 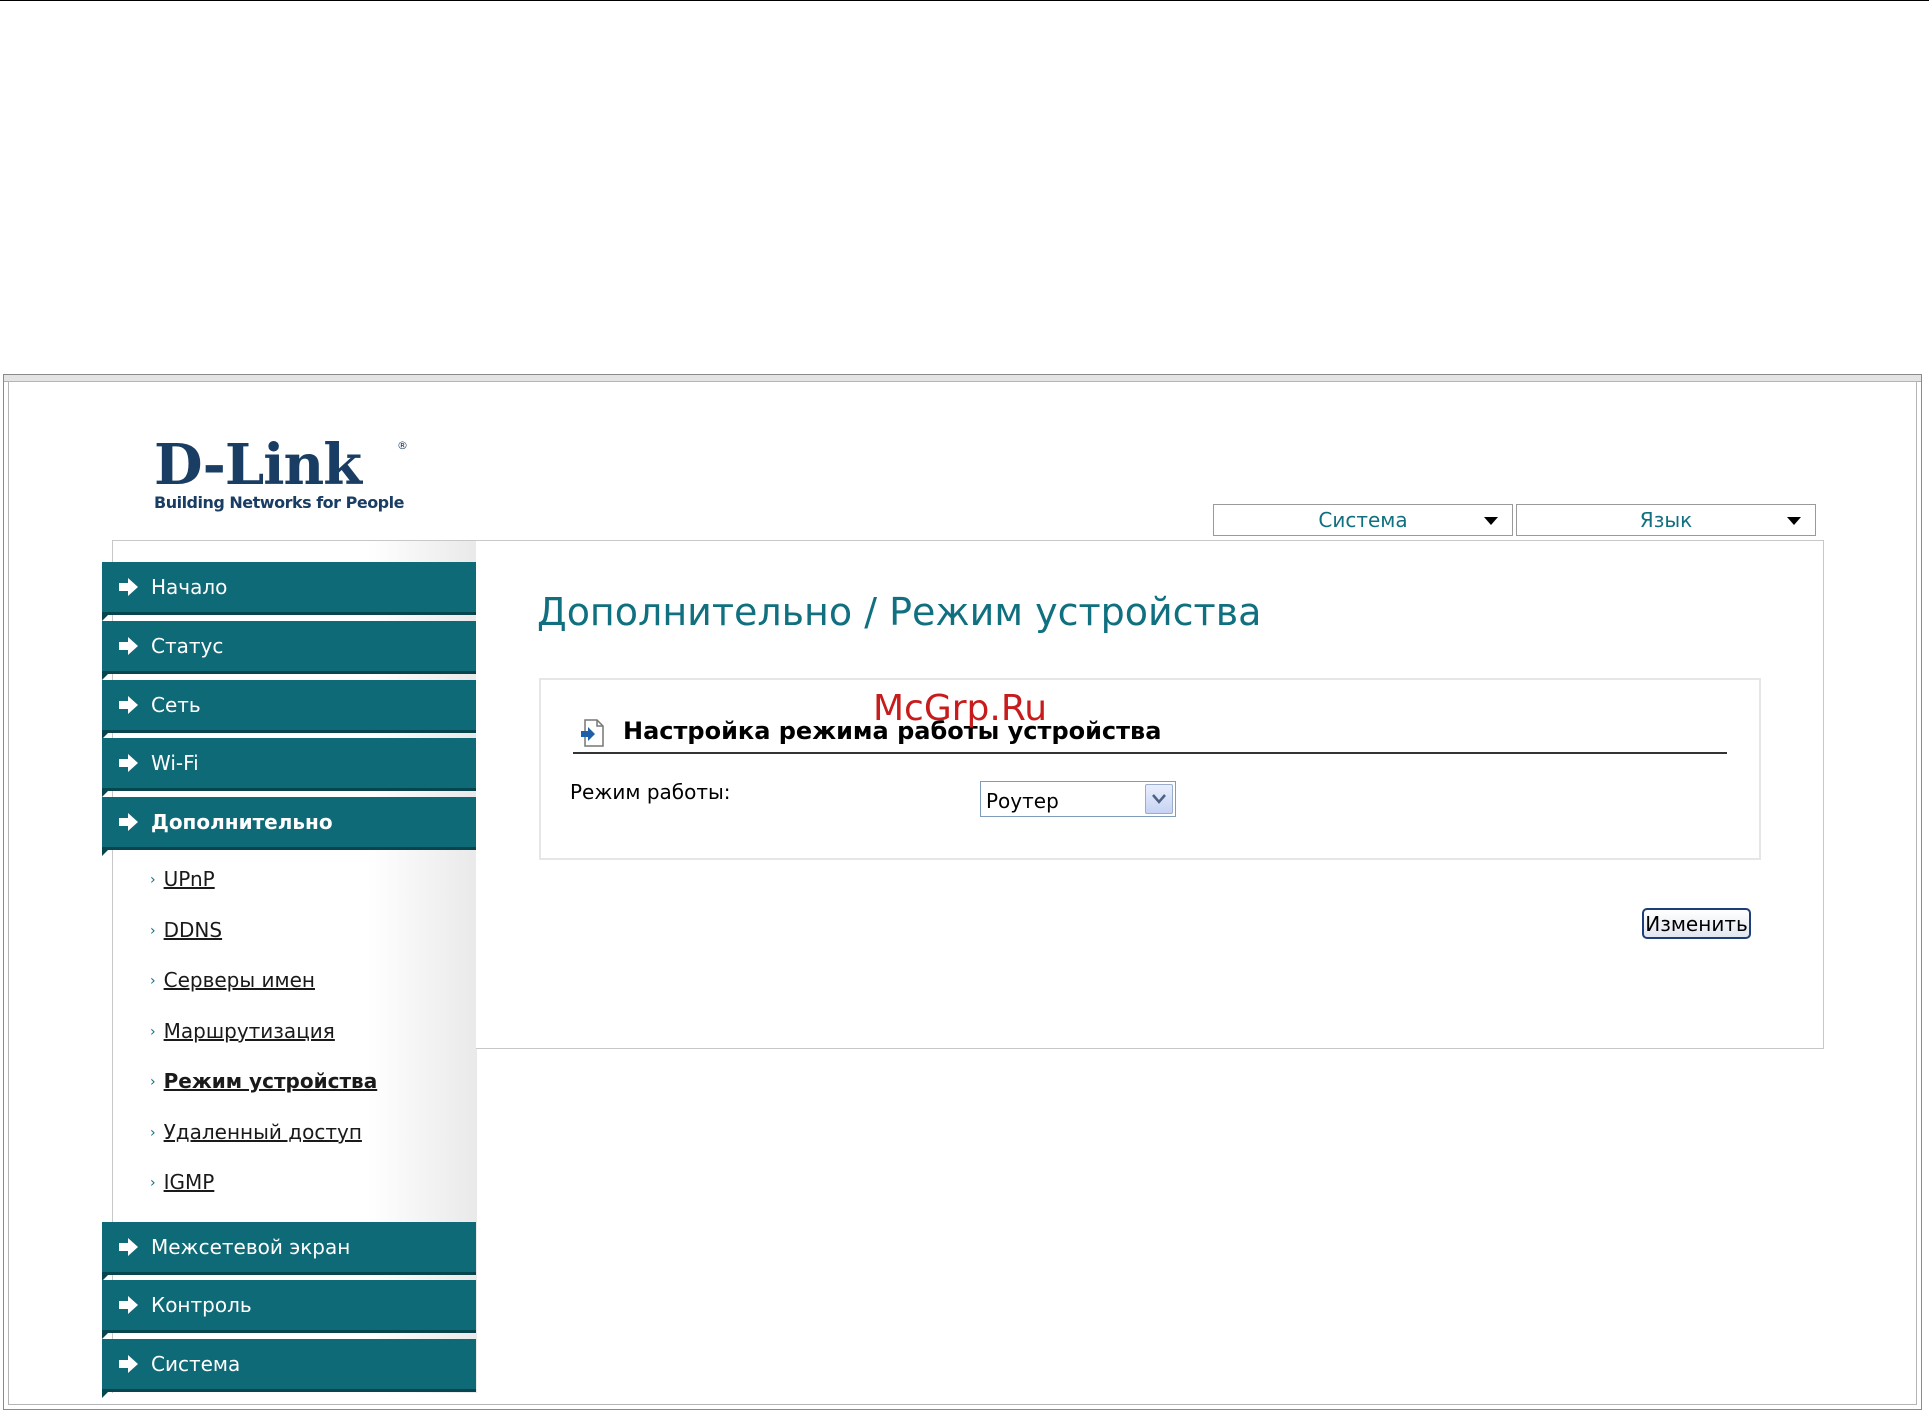 I want to click on top-border-line, so click(x=964, y=0).